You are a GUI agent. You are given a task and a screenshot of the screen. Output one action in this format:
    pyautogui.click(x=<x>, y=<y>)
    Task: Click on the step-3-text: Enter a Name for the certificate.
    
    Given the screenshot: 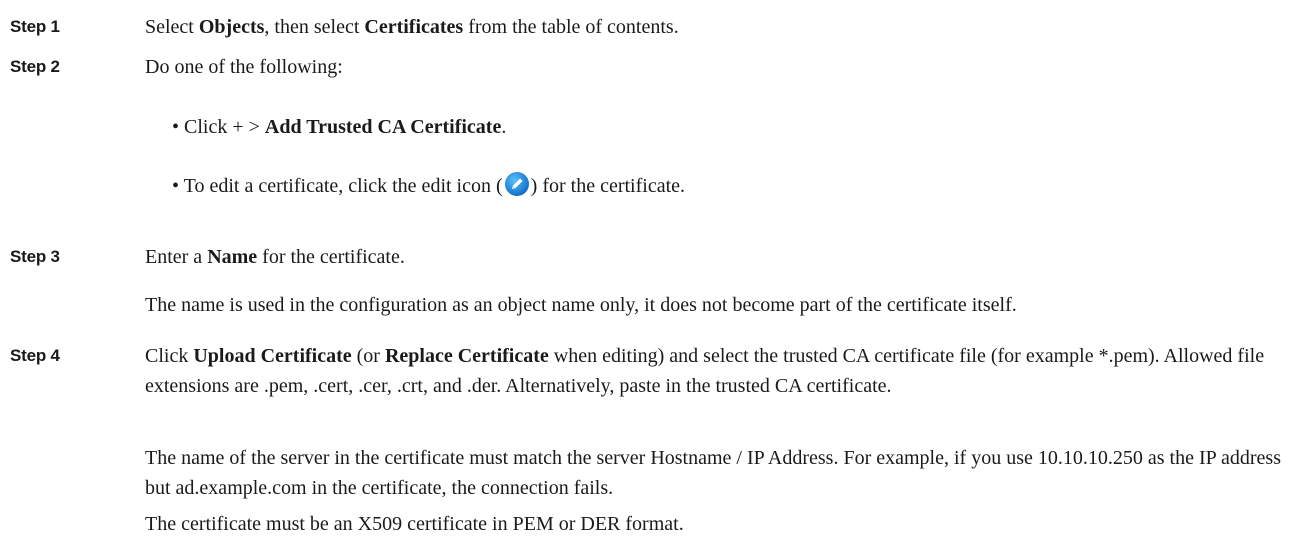 What is the action you would take?
    pyautogui.click(x=722, y=257)
    